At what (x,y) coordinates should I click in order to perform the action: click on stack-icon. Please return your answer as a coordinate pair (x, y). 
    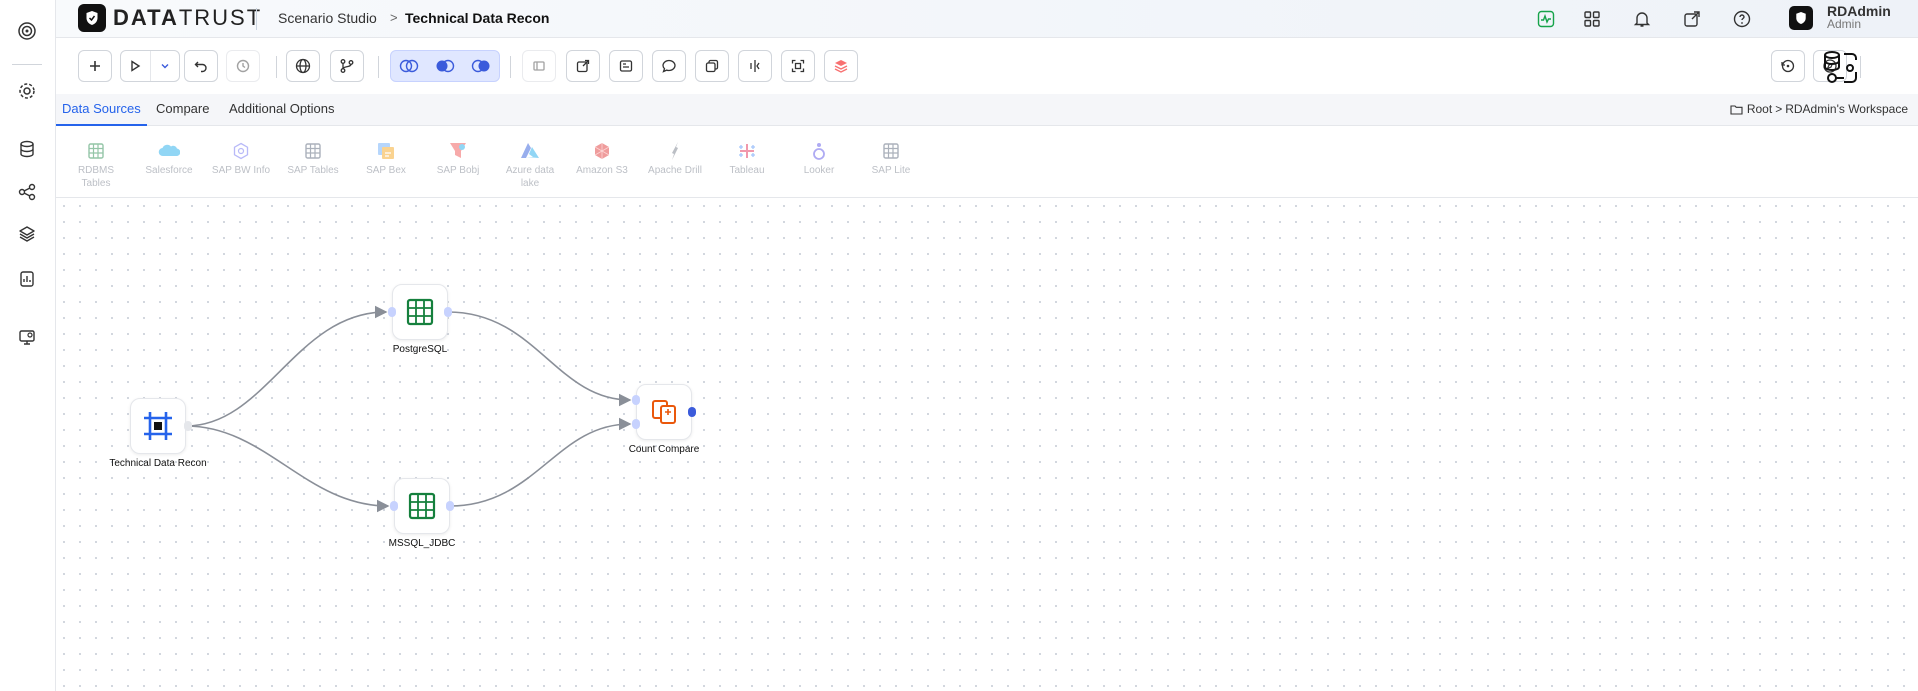
    Looking at the image, I should click on (841, 66).